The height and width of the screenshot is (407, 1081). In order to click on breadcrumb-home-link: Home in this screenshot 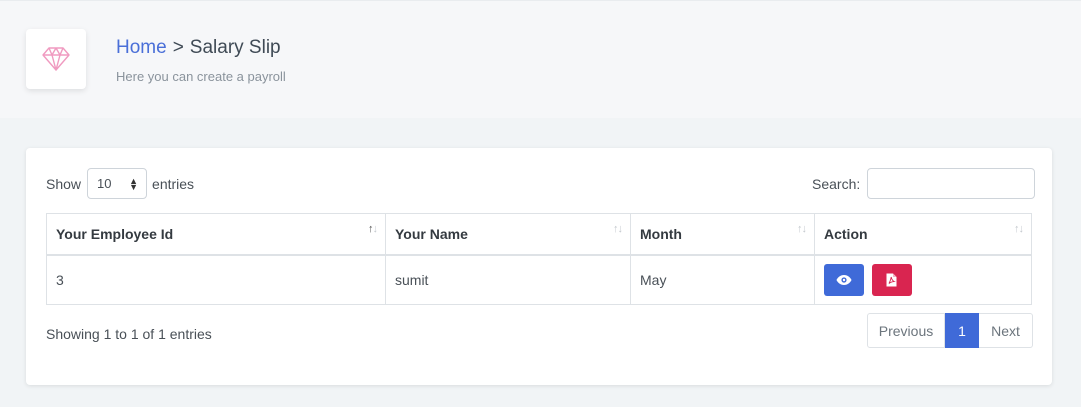, I will do `click(141, 47)`.